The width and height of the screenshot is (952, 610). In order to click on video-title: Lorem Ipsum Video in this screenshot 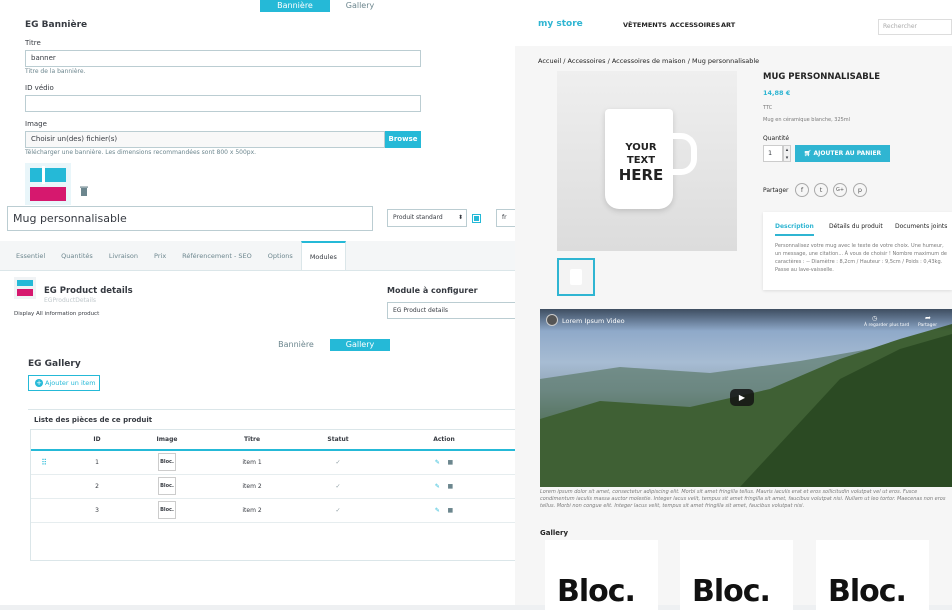, I will do `click(593, 321)`.